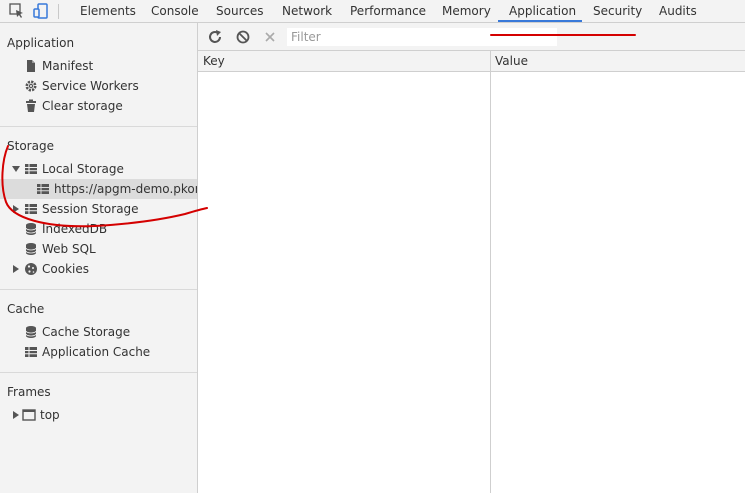 The image size is (745, 493). Describe the element at coordinates (69, 249) in the screenshot. I see `sidebar-item-label: Web SQL` at that location.